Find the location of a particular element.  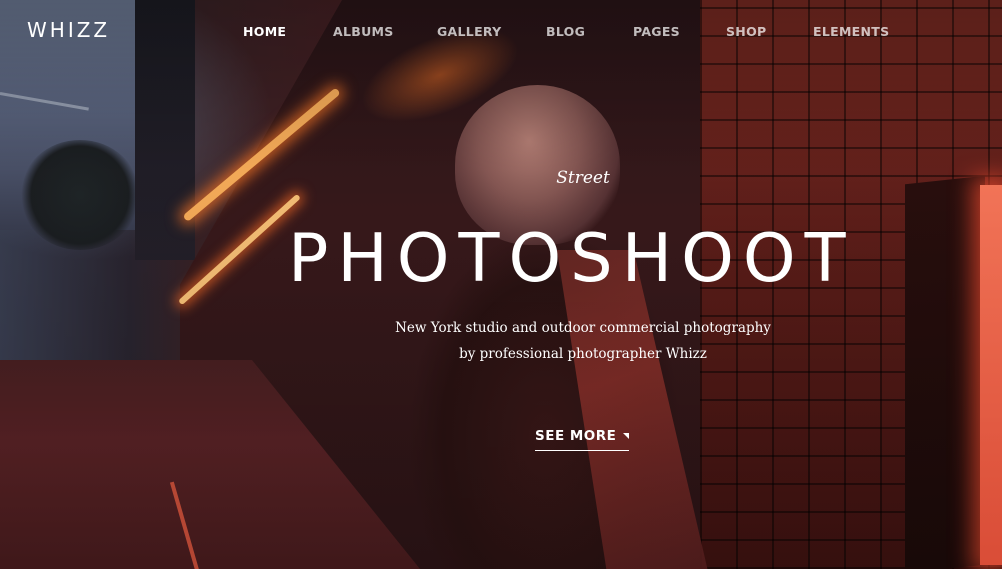

nav-item-pages: PAGES is located at coordinates (656, 31).